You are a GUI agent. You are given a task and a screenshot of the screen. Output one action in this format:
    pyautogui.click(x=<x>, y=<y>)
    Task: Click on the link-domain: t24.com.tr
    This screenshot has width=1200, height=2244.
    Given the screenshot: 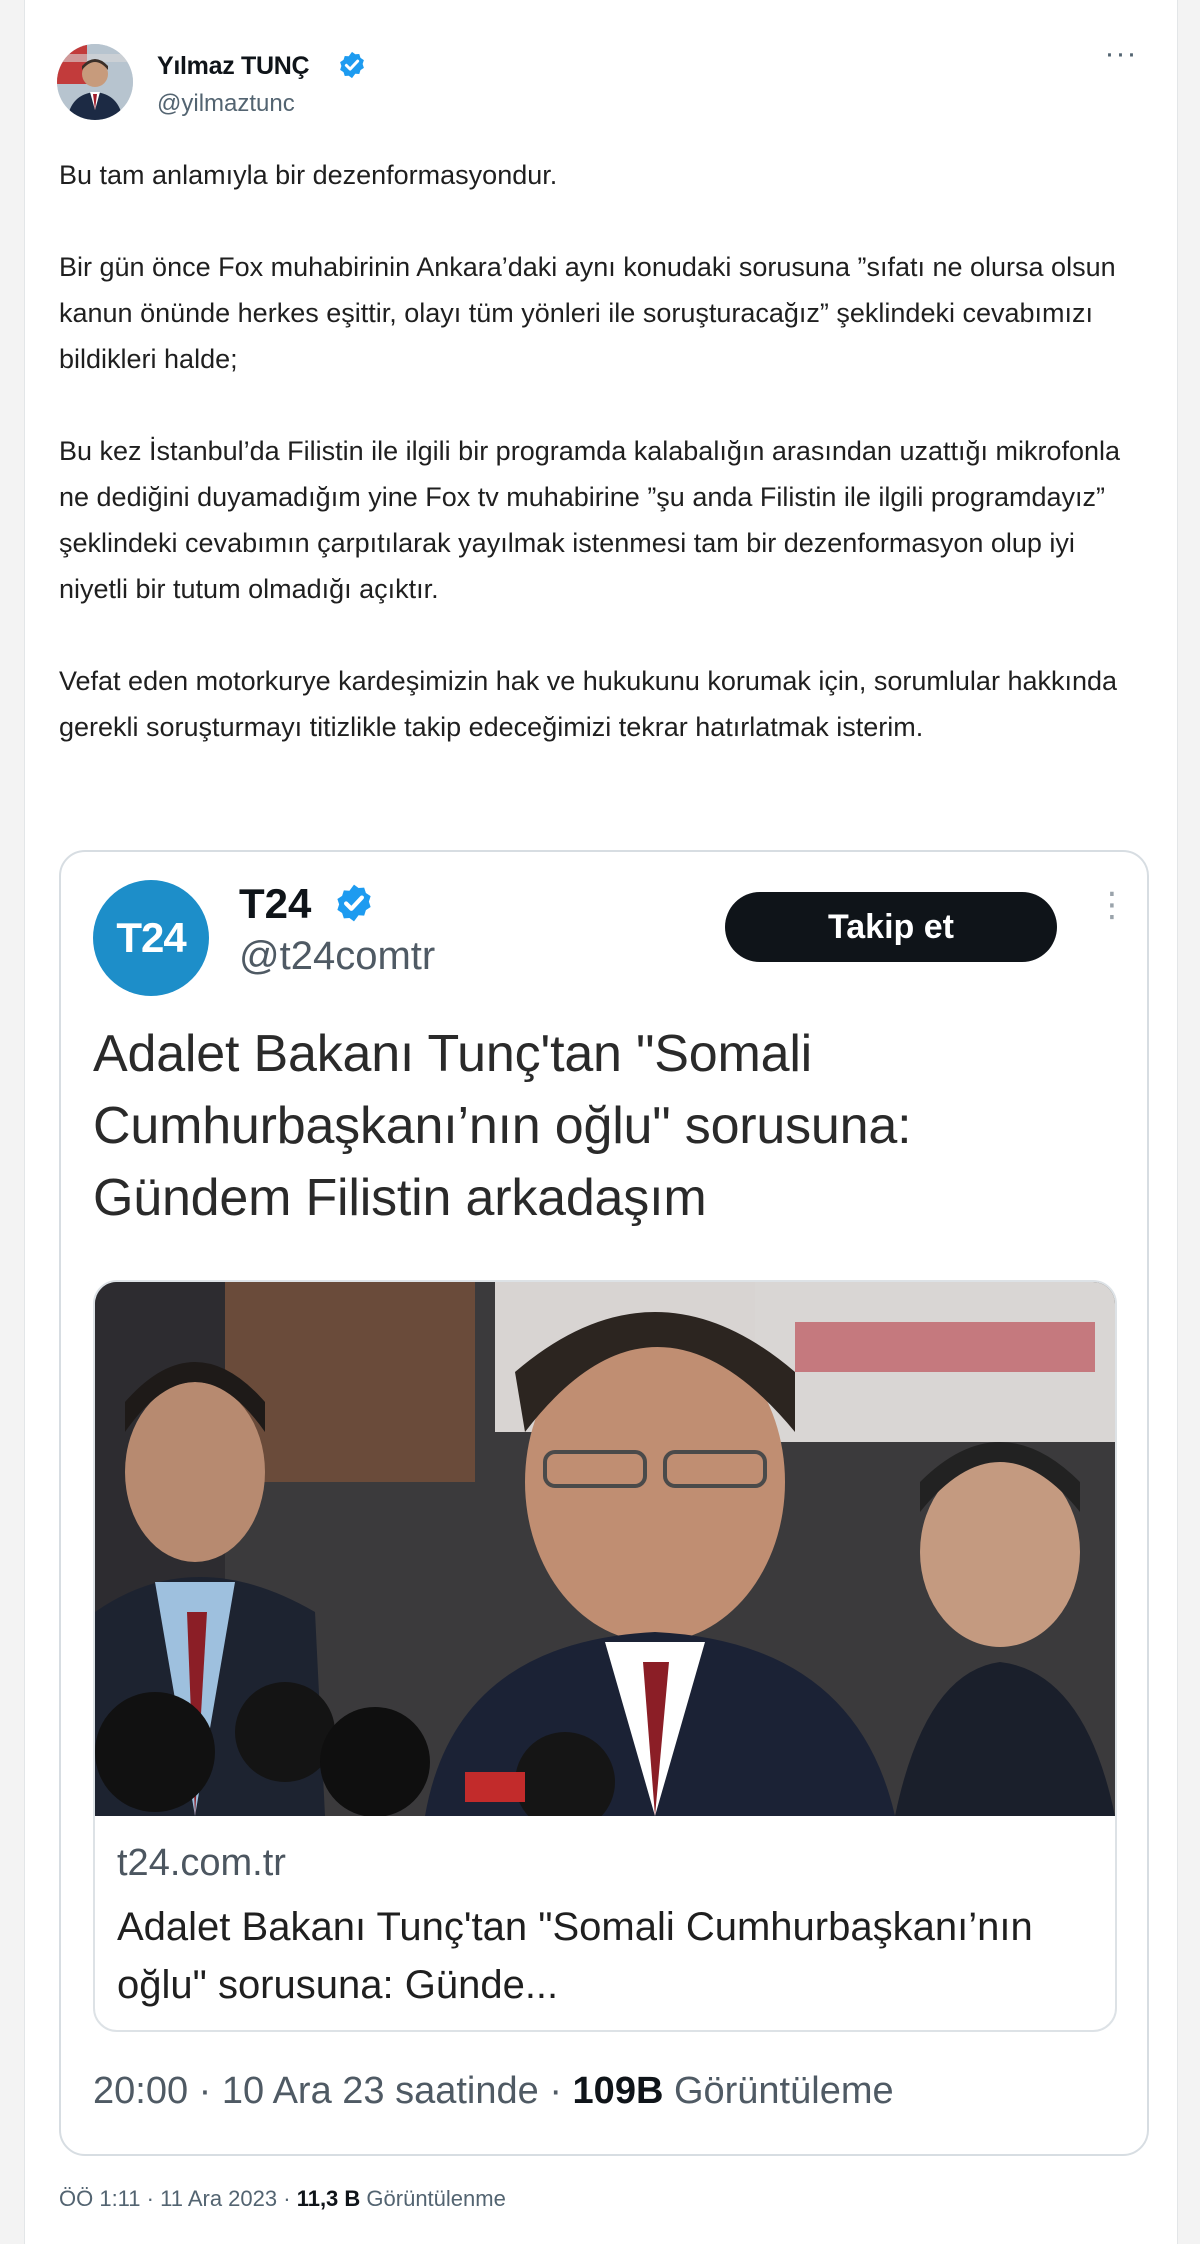 What is the action you would take?
    pyautogui.click(x=201, y=1863)
    